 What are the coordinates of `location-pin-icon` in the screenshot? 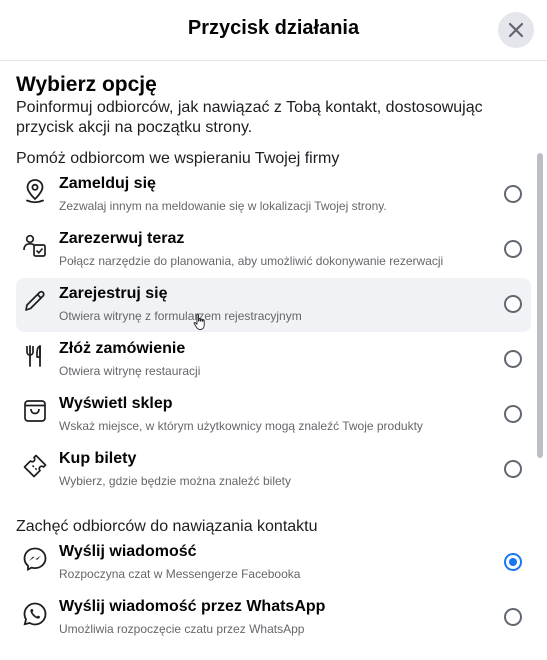 It's located at (35, 191).